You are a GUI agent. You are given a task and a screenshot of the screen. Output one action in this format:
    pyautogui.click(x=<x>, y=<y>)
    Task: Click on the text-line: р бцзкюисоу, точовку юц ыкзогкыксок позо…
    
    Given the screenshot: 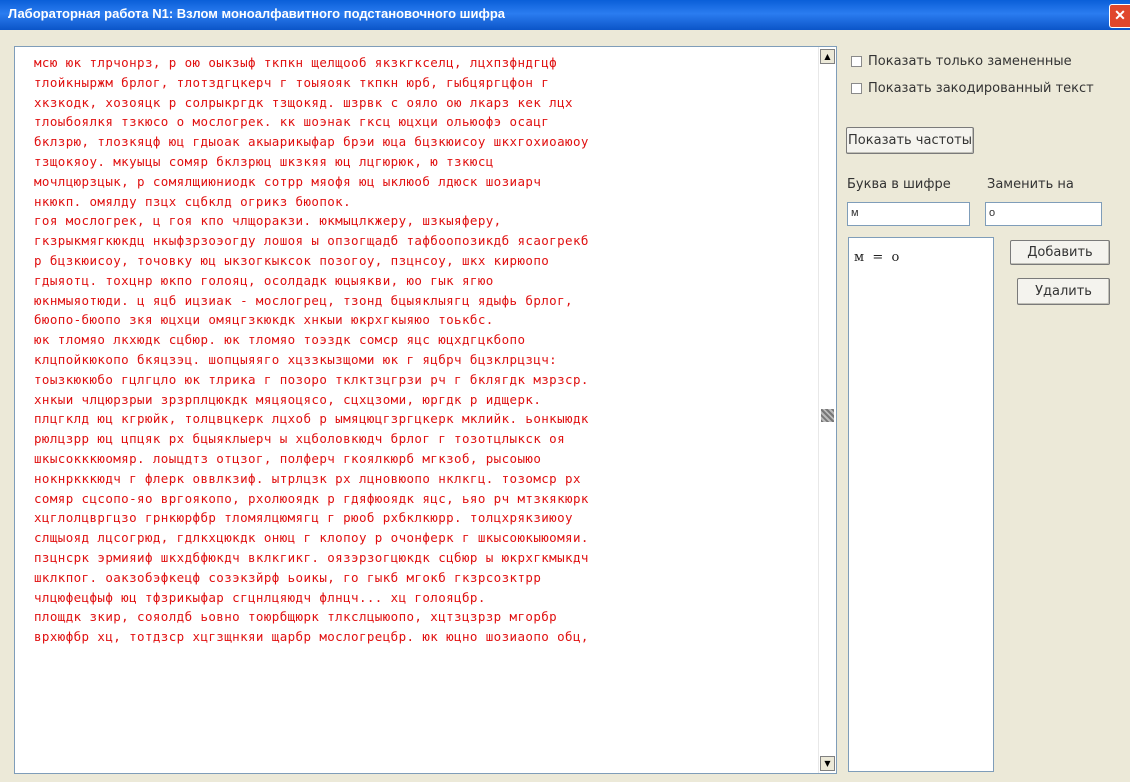 What is the action you would take?
    pyautogui.click(x=292, y=260)
    